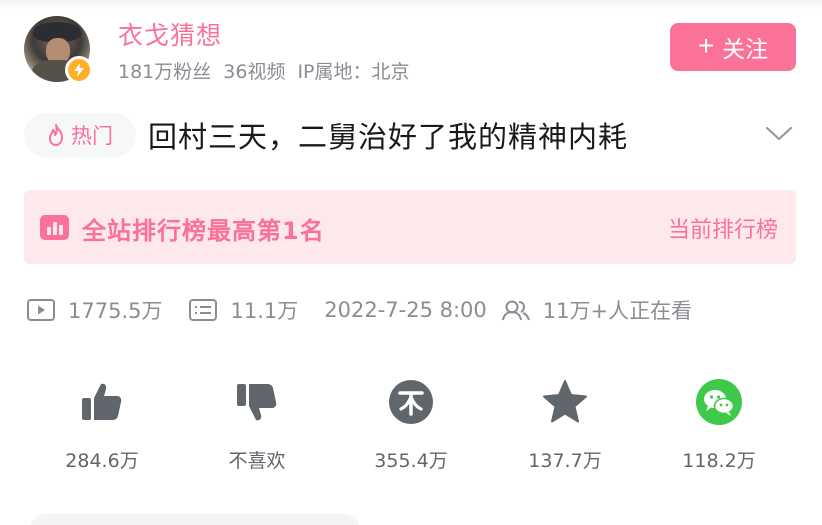  Describe the element at coordinates (388, 137) in the screenshot. I see `video-title: 回村三天，二舅治好了我的精神内耗` at that location.